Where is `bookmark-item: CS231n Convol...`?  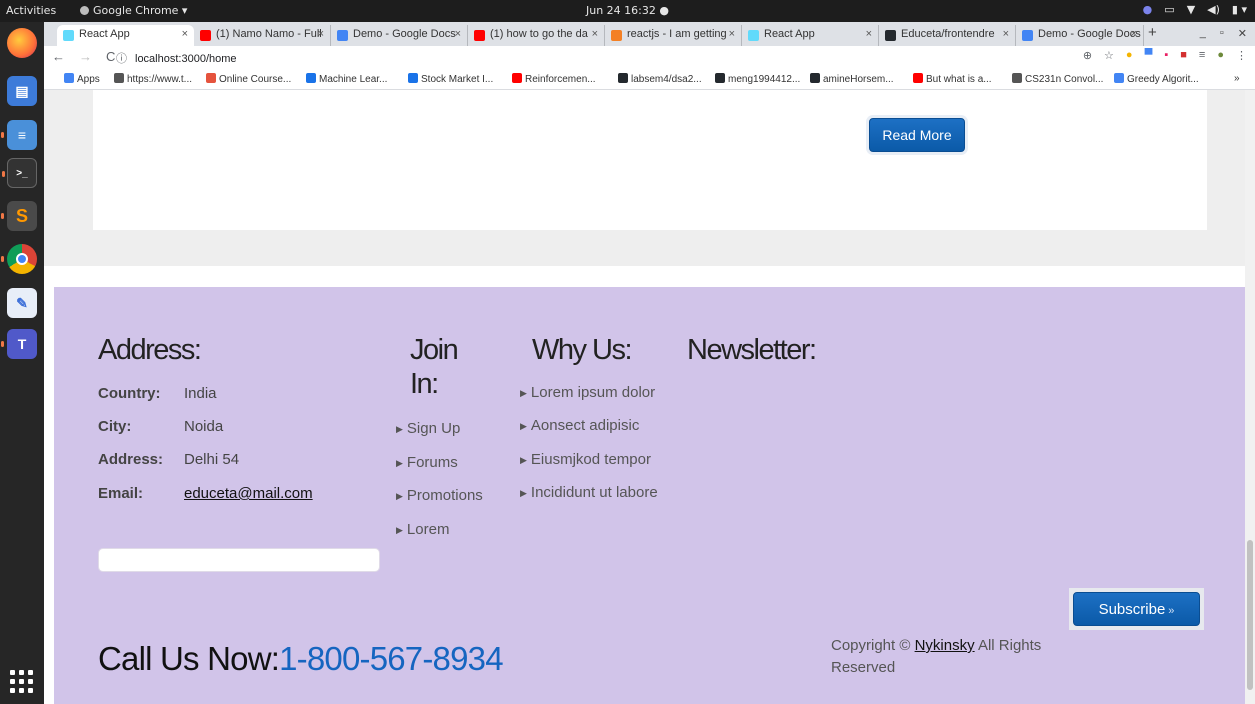
bookmark-item: CS231n Convol... is located at coordinates (1057, 79).